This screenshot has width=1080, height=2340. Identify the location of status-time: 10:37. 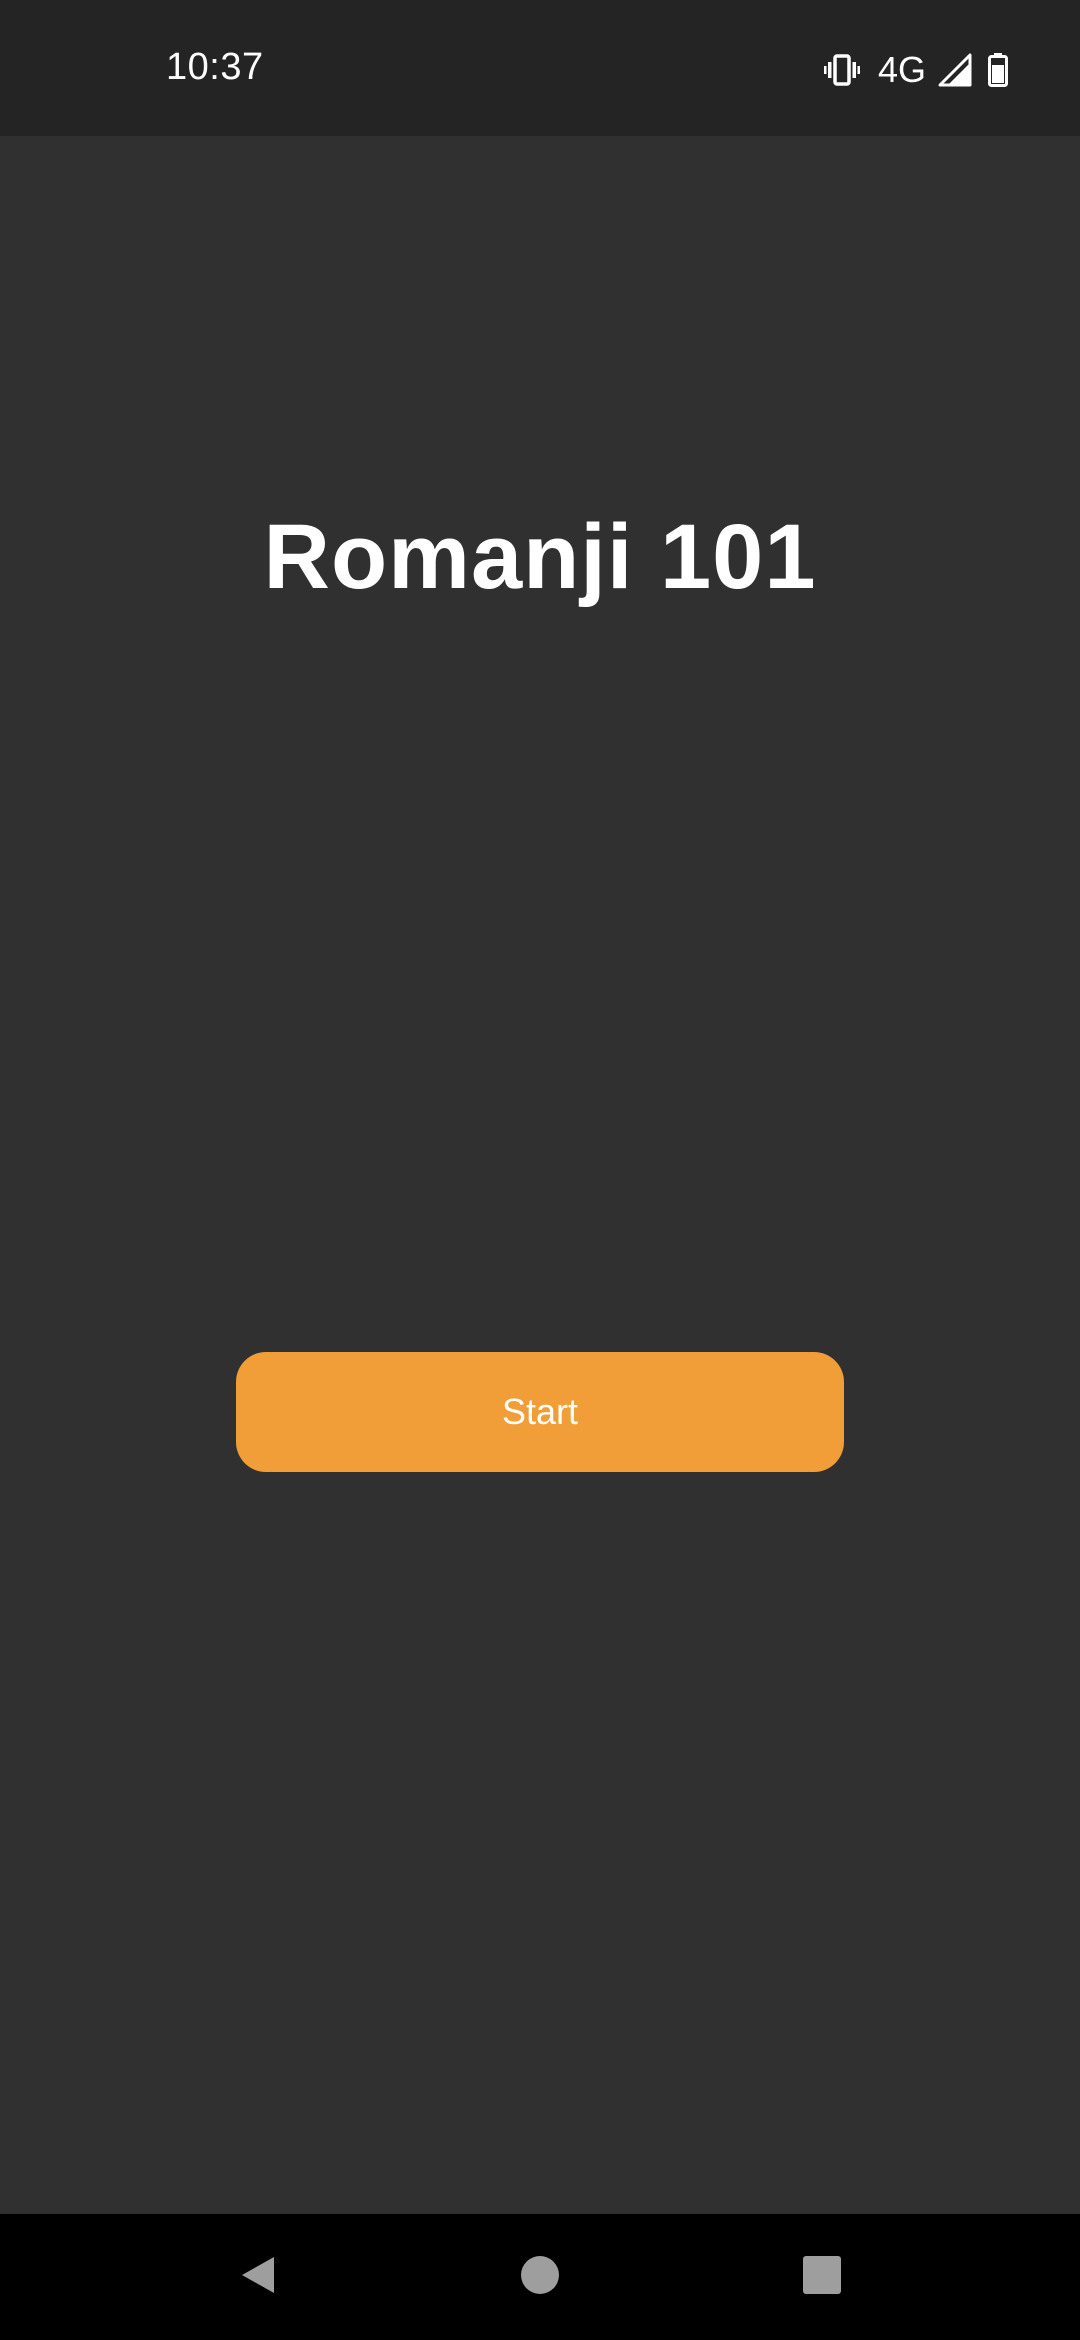
(215, 67).